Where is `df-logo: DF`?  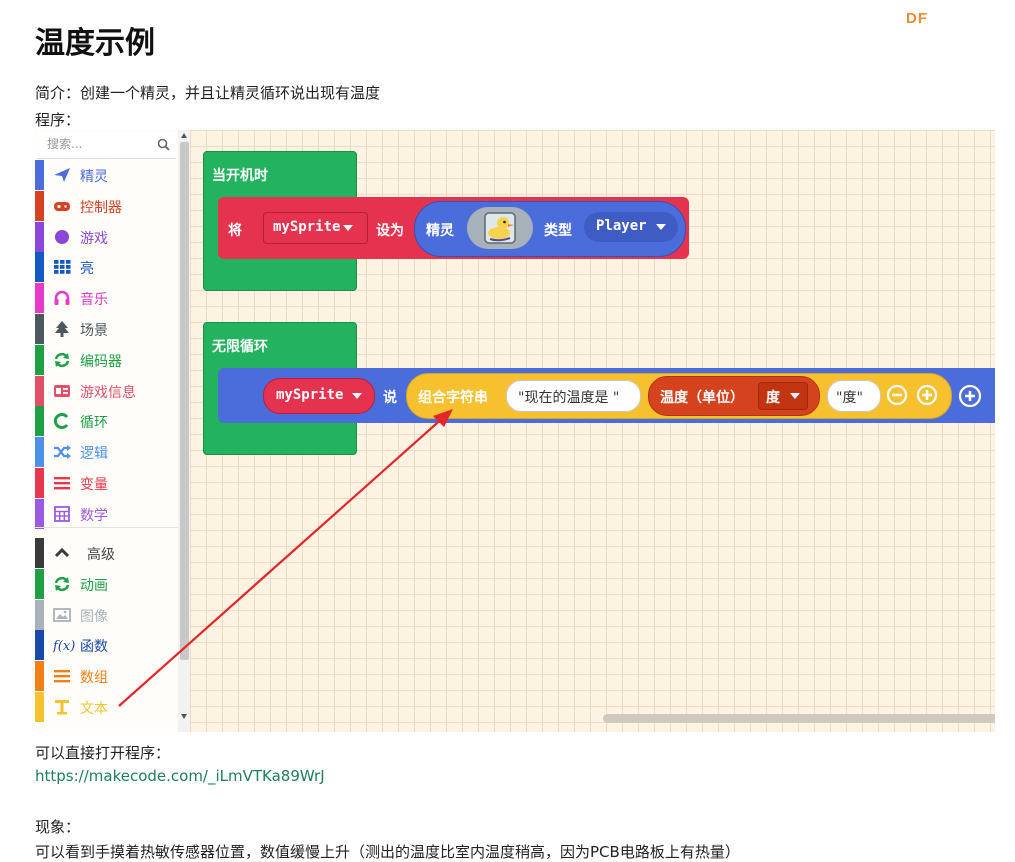
df-logo: DF is located at coordinates (917, 18).